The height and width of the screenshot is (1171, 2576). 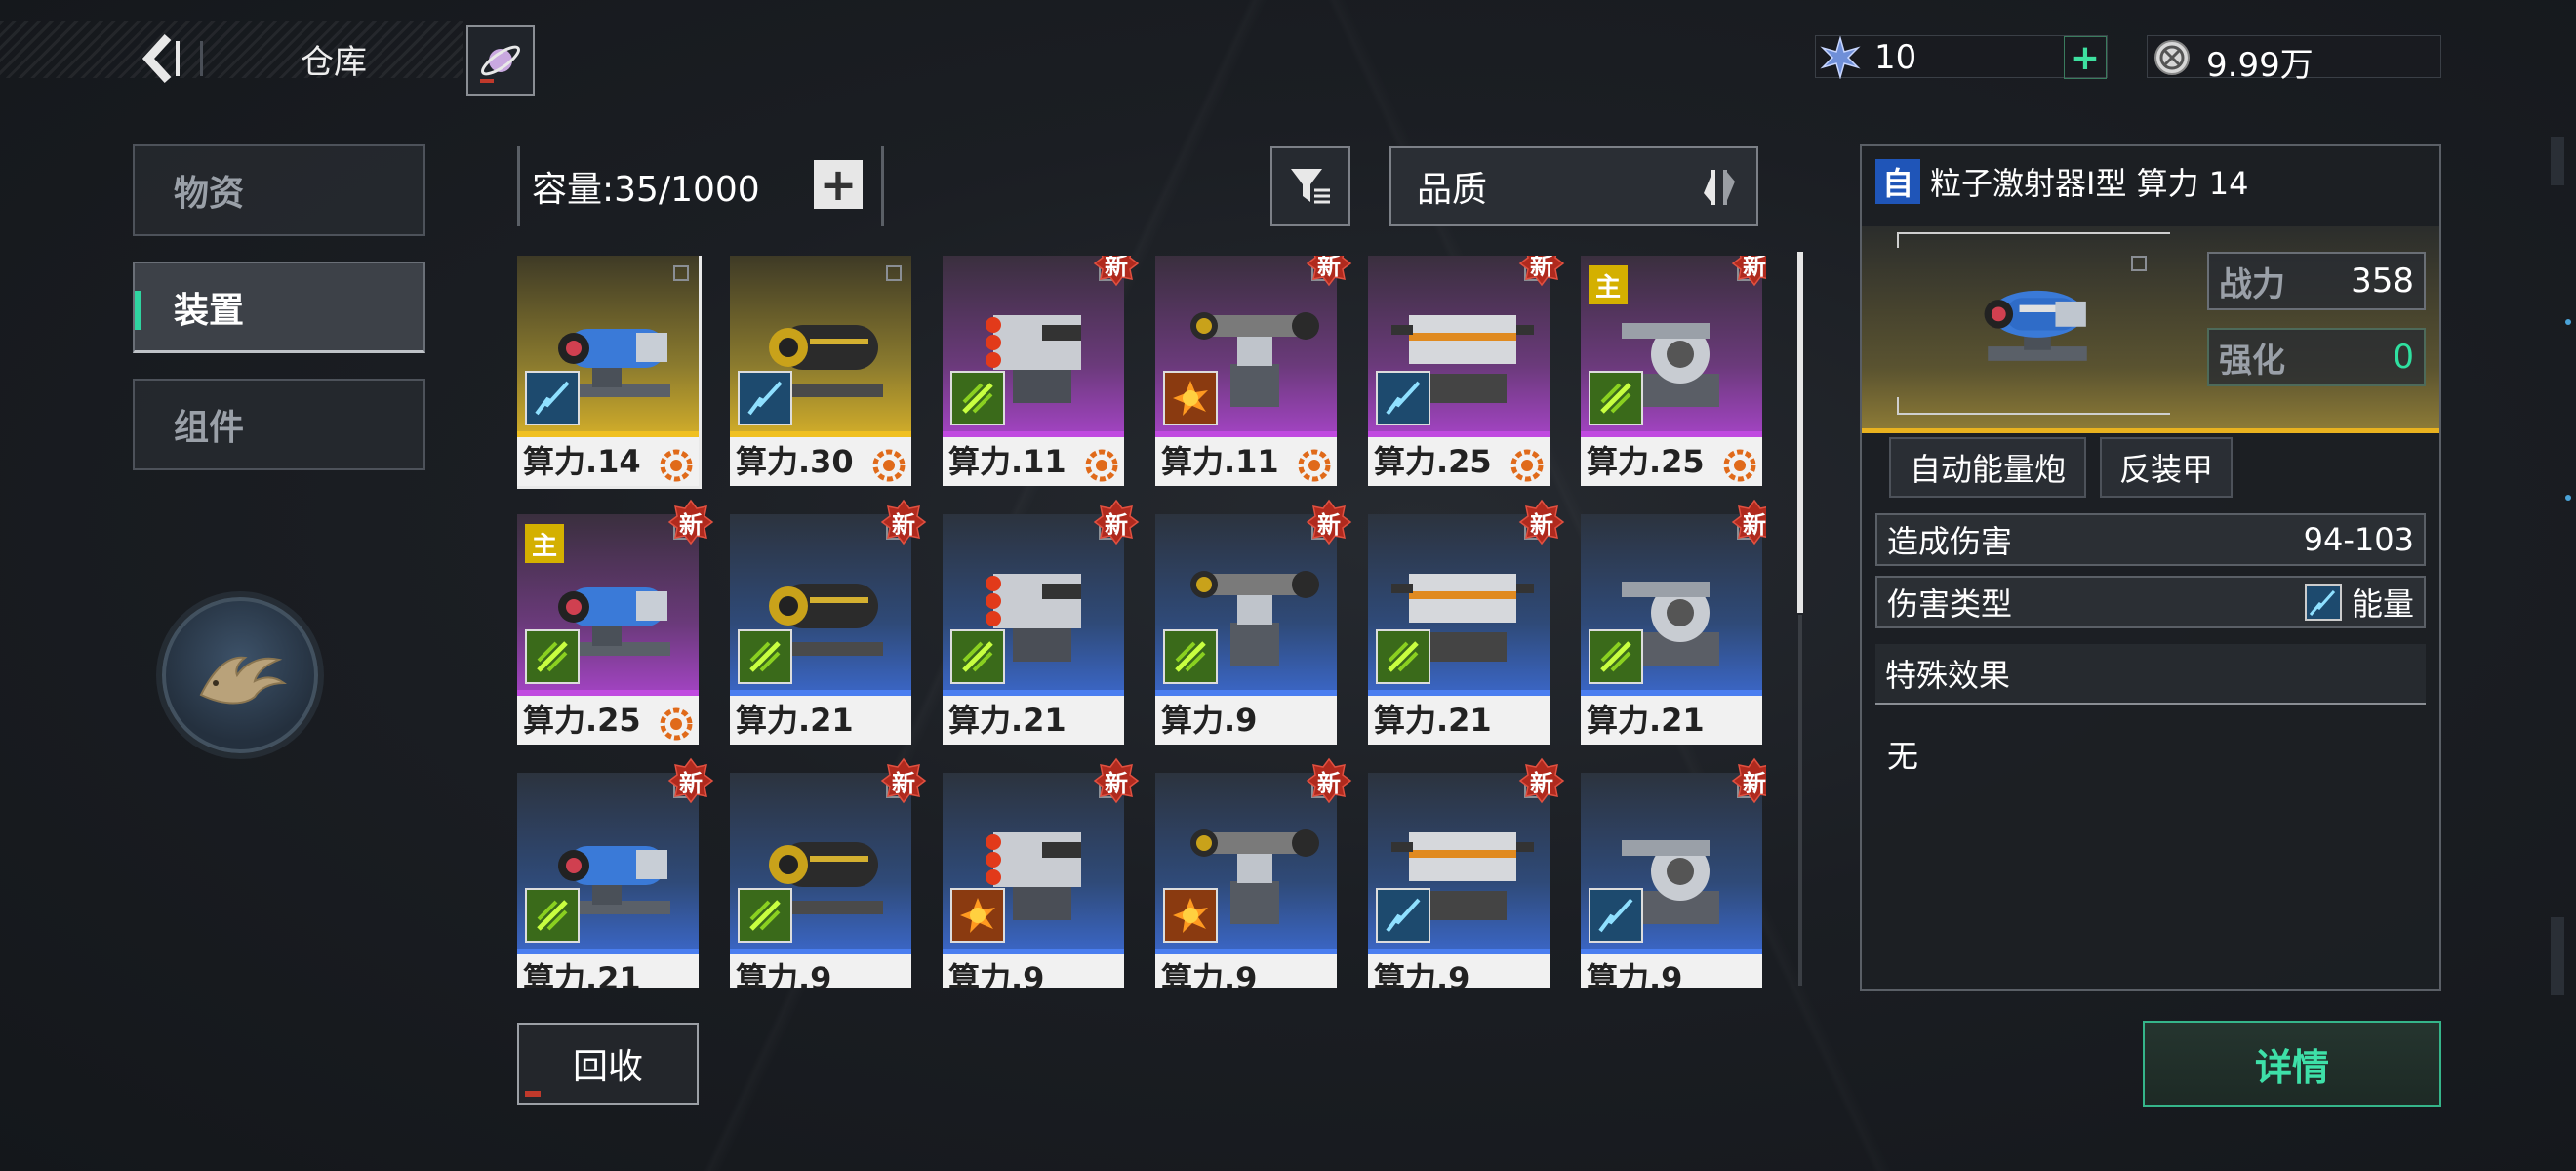 What do you see at coordinates (2089, 183) in the screenshot?
I see `item-name: 粒子激射器I型 算力 14` at bounding box center [2089, 183].